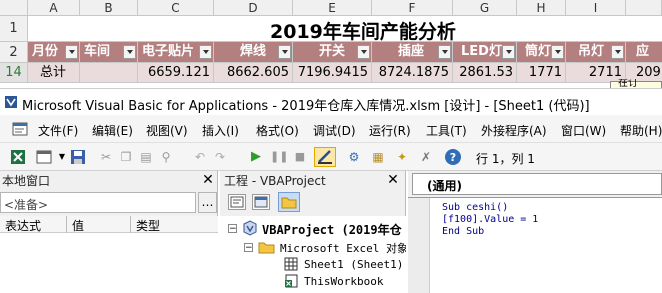  What do you see at coordinates (596, 73) in the screenshot?
I see `total-cell-i: 2711` at bounding box center [596, 73].